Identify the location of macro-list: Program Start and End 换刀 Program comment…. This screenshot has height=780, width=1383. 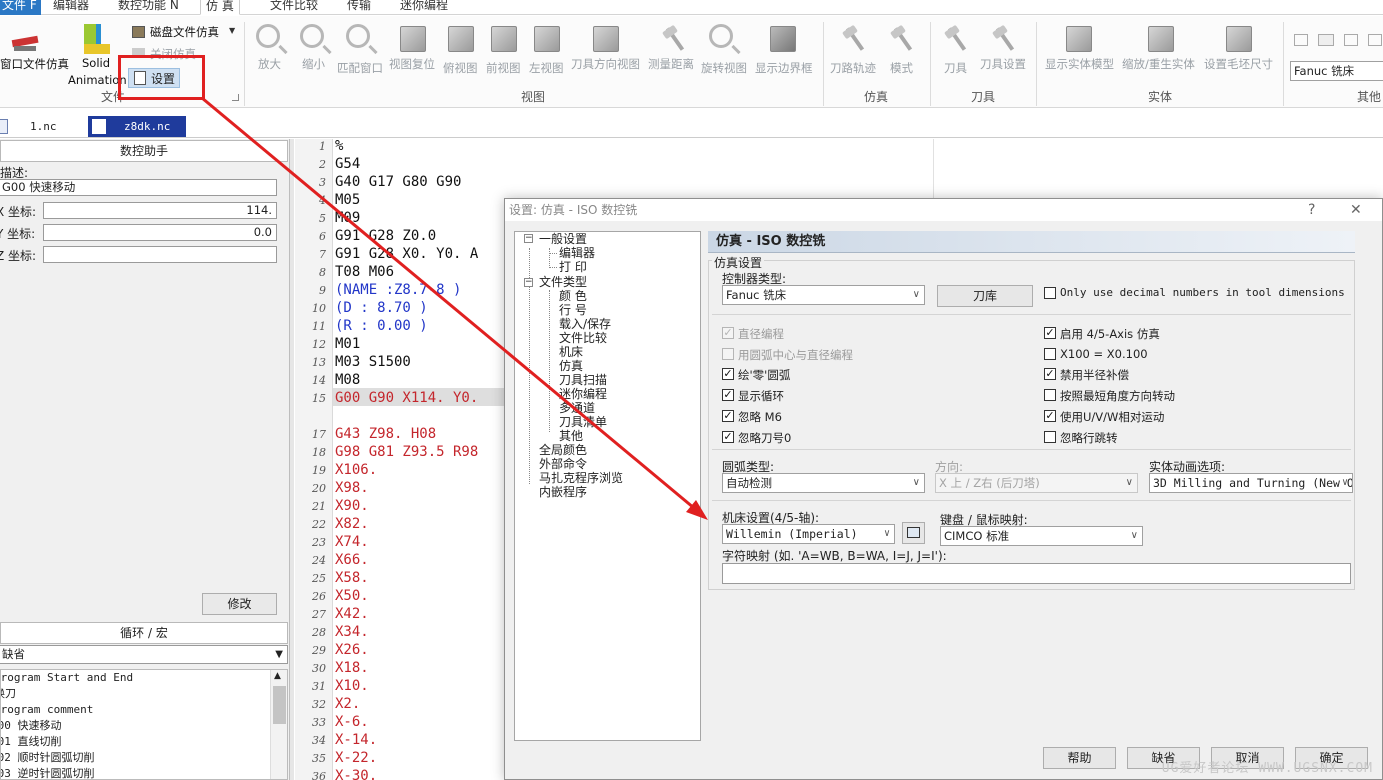
(144, 724).